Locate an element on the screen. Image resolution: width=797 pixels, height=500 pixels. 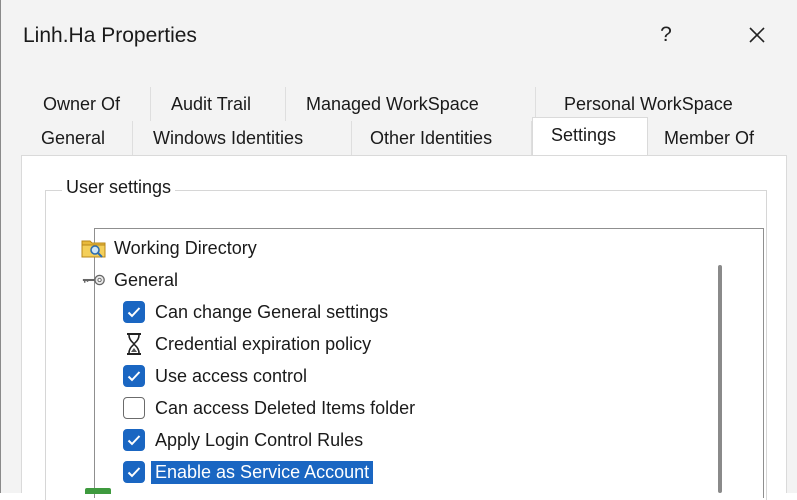
tree-item-general: General is located at coordinates (129, 280).